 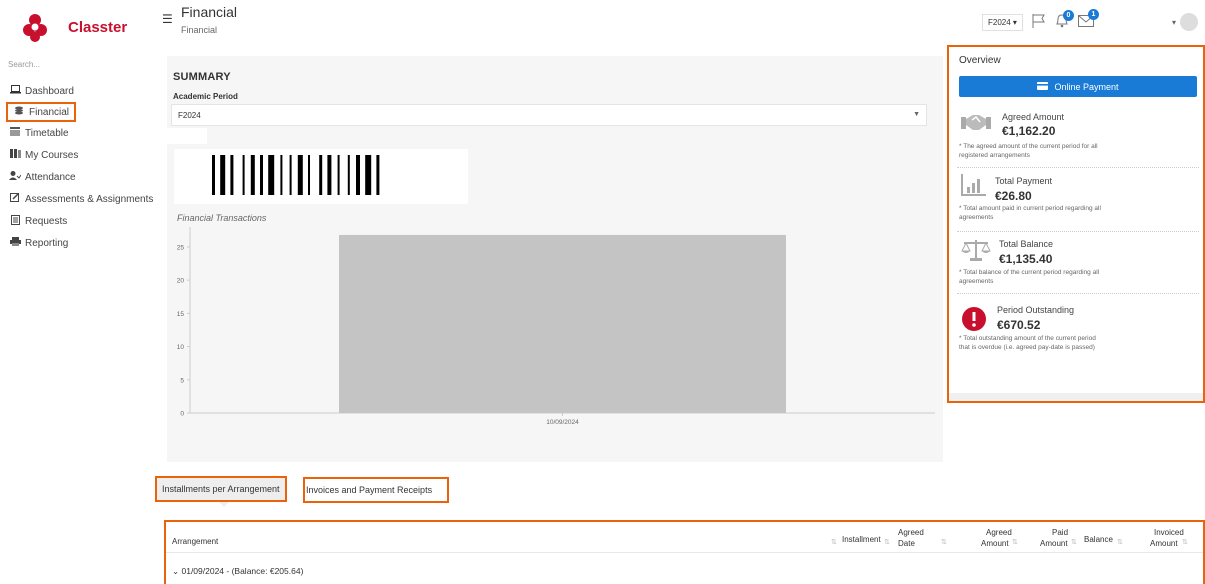 I want to click on total-balance-value: €1,135.40, so click(x=1026, y=259).